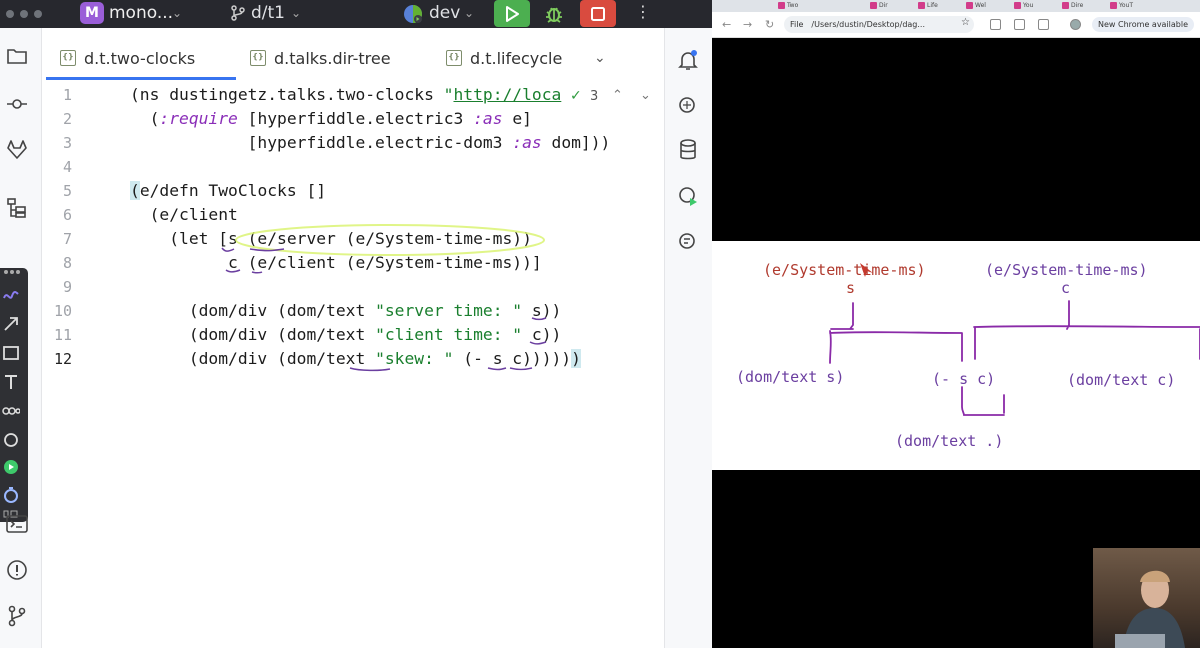  I want to click on clojure-run-config-icon, so click(413, 14).